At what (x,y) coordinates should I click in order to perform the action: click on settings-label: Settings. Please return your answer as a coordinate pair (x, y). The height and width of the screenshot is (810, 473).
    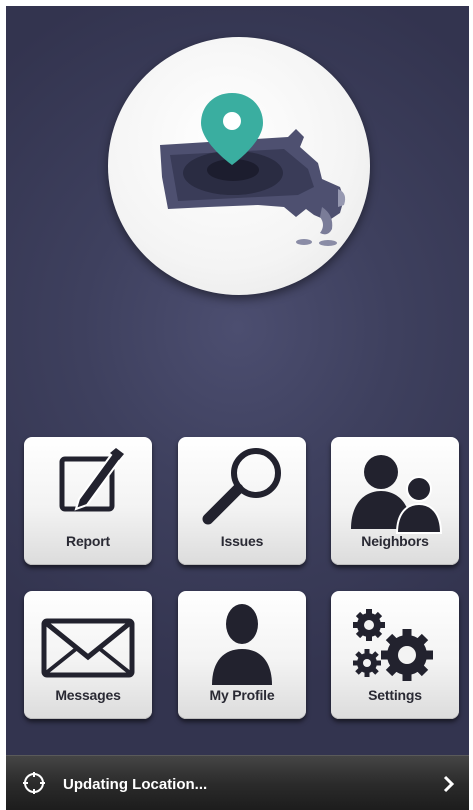
    Looking at the image, I should click on (395, 695).